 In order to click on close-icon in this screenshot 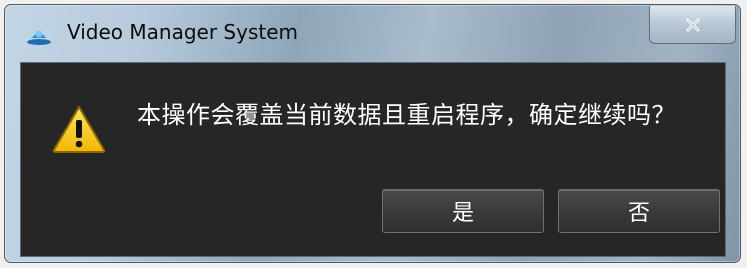, I will do `click(693, 25)`.